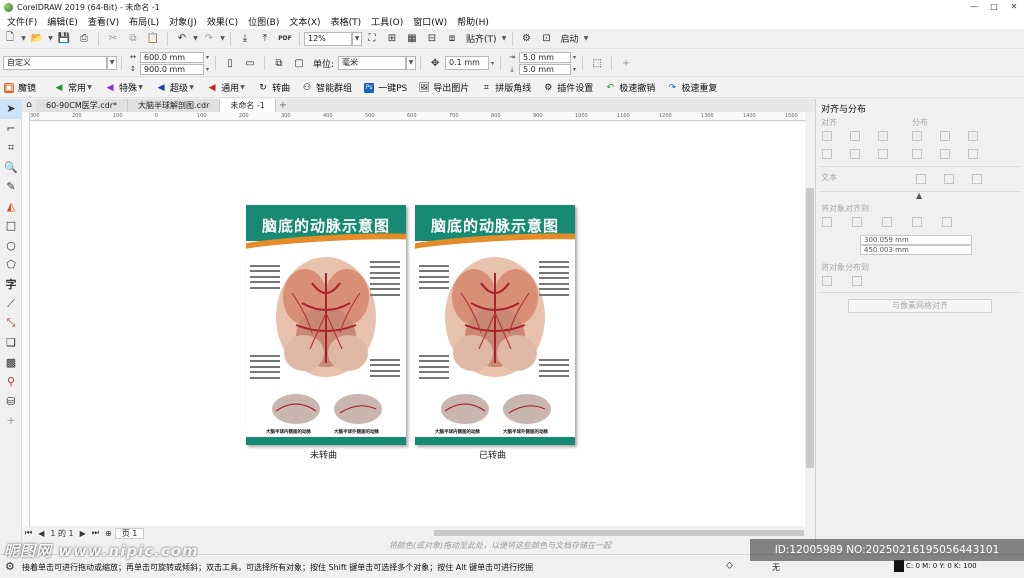  What do you see at coordinates (372, 39) in the screenshot?
I see `full-screen-icon: ⛶` at bounding box center [372, 39].